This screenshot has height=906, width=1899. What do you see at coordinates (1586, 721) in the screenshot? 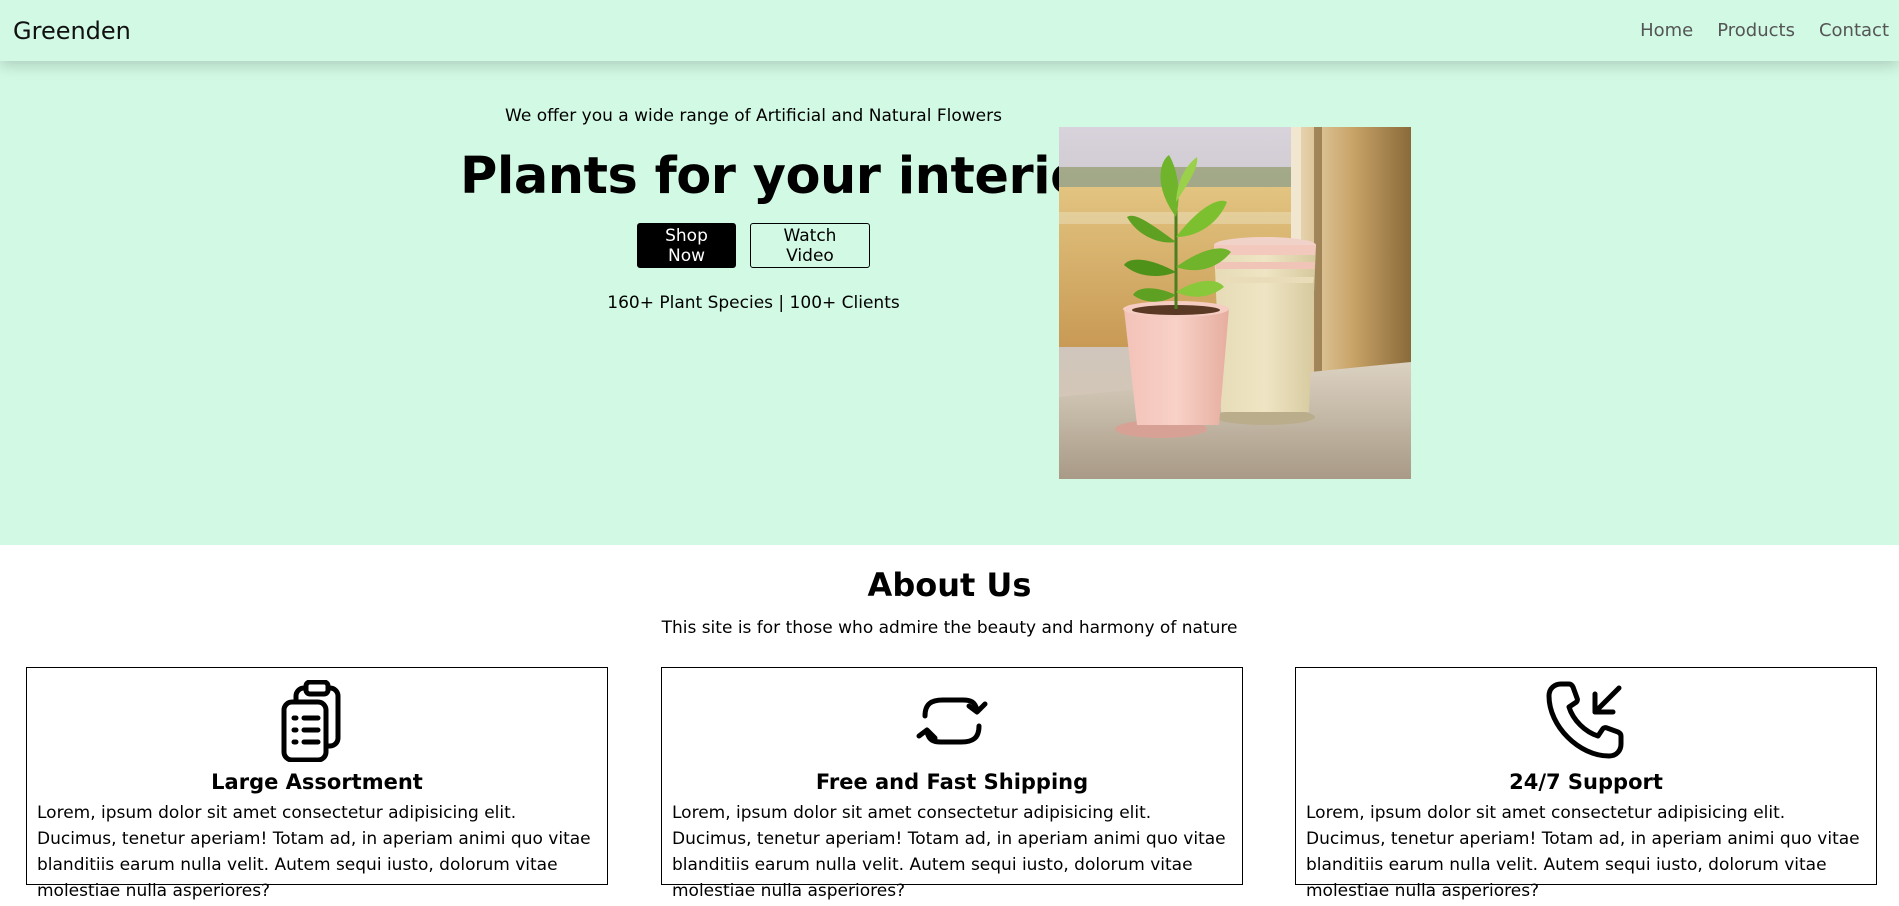
I see `phone-incoming-icon` at bounding box center [1586, 721].